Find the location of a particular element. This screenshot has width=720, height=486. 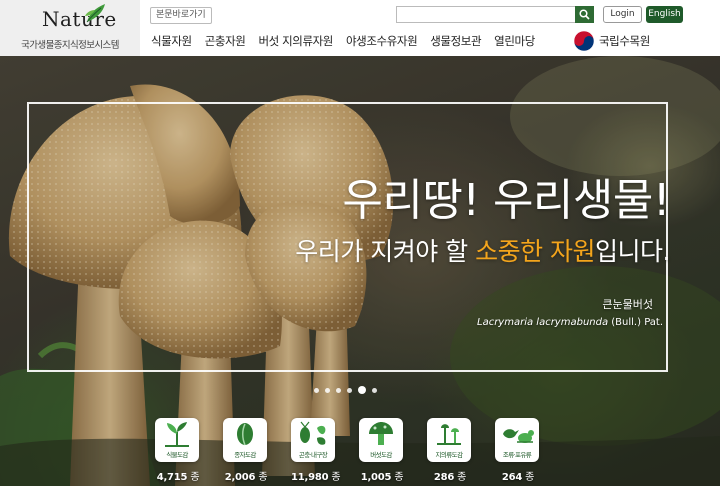

nav-item-community: 열린마당 is located at coordinates (514, 43).